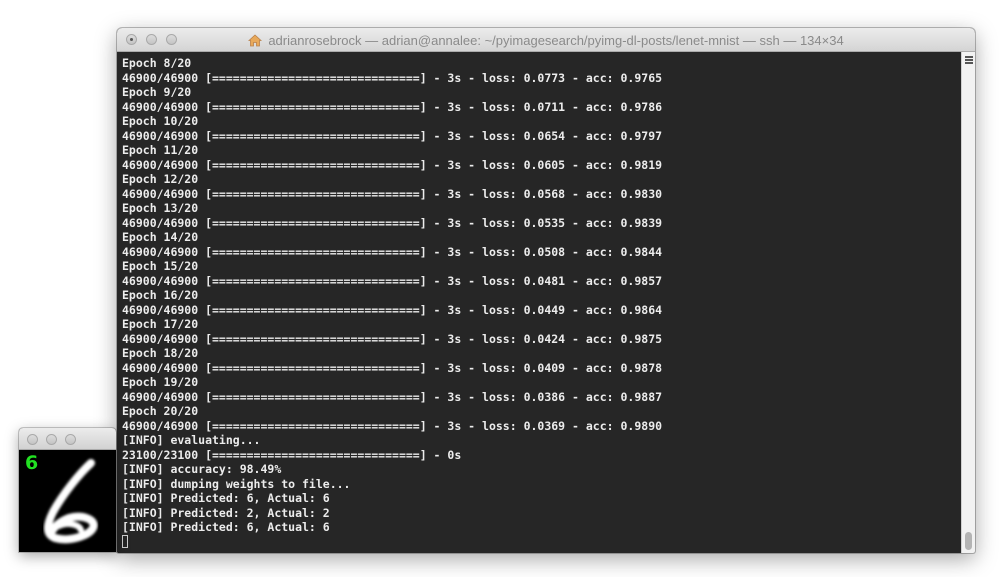  What do you see at coordinates (160, 382) in the screenshot?
I see `terminal-line: Epoch 19/20` at bounding box center [160, 382].